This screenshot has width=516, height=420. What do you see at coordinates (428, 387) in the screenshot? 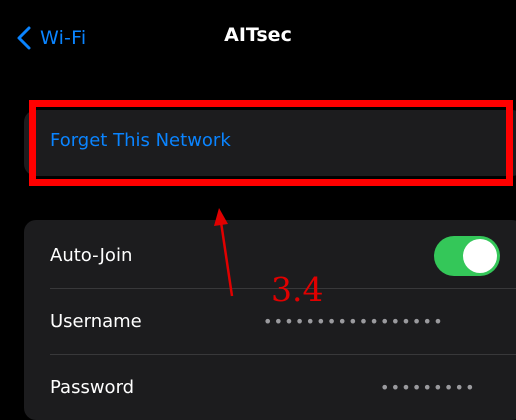
I see `password-value: •••••••••` at bounding box center [428, 387].